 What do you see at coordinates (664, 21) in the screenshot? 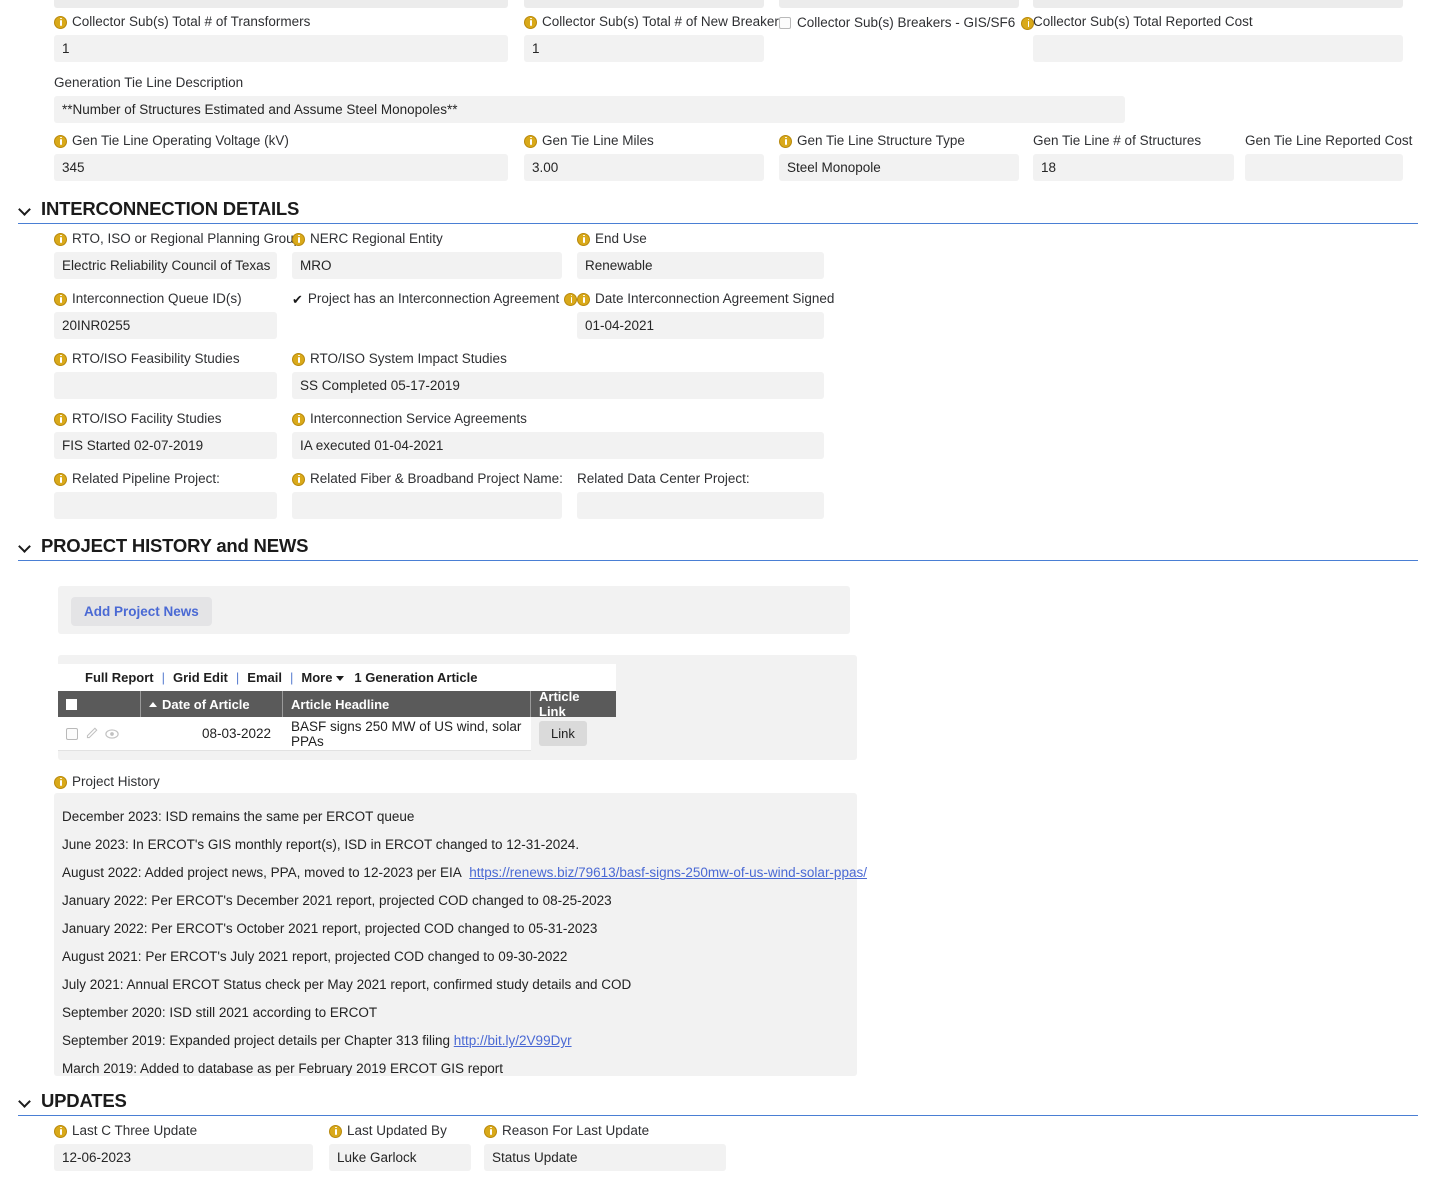
I see `label-text: Collector Sub(s) Total # of New Breakers` at bounding box center [664, 21].